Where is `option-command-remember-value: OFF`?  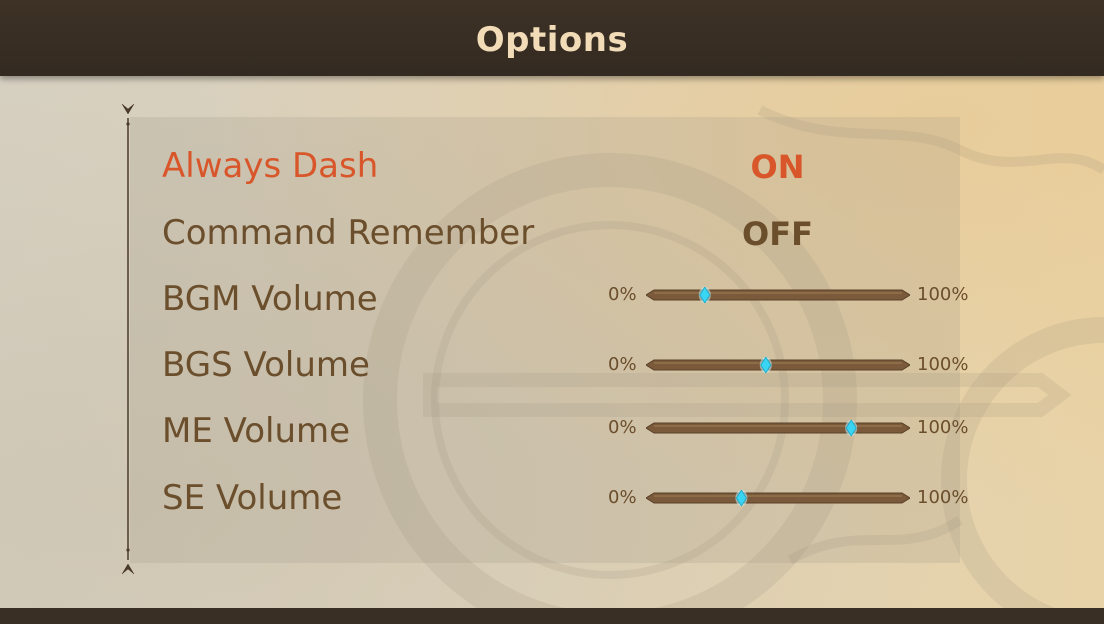 option-command-remember-value: OFF is located at coordinates (777, 234).